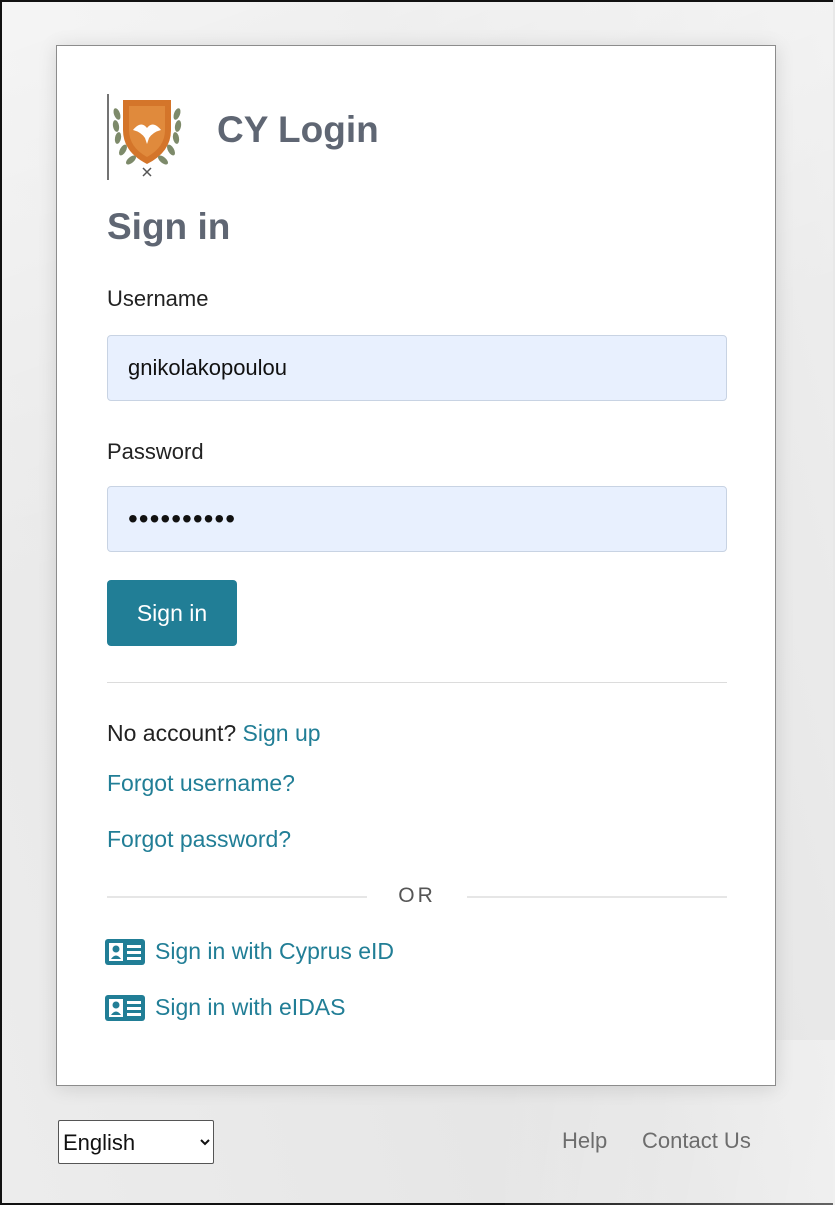 Image resolution: width=835 pixels, height=1205 pixels. I want to click on forgot-password-row: Forgot password?, so click(199, 839).